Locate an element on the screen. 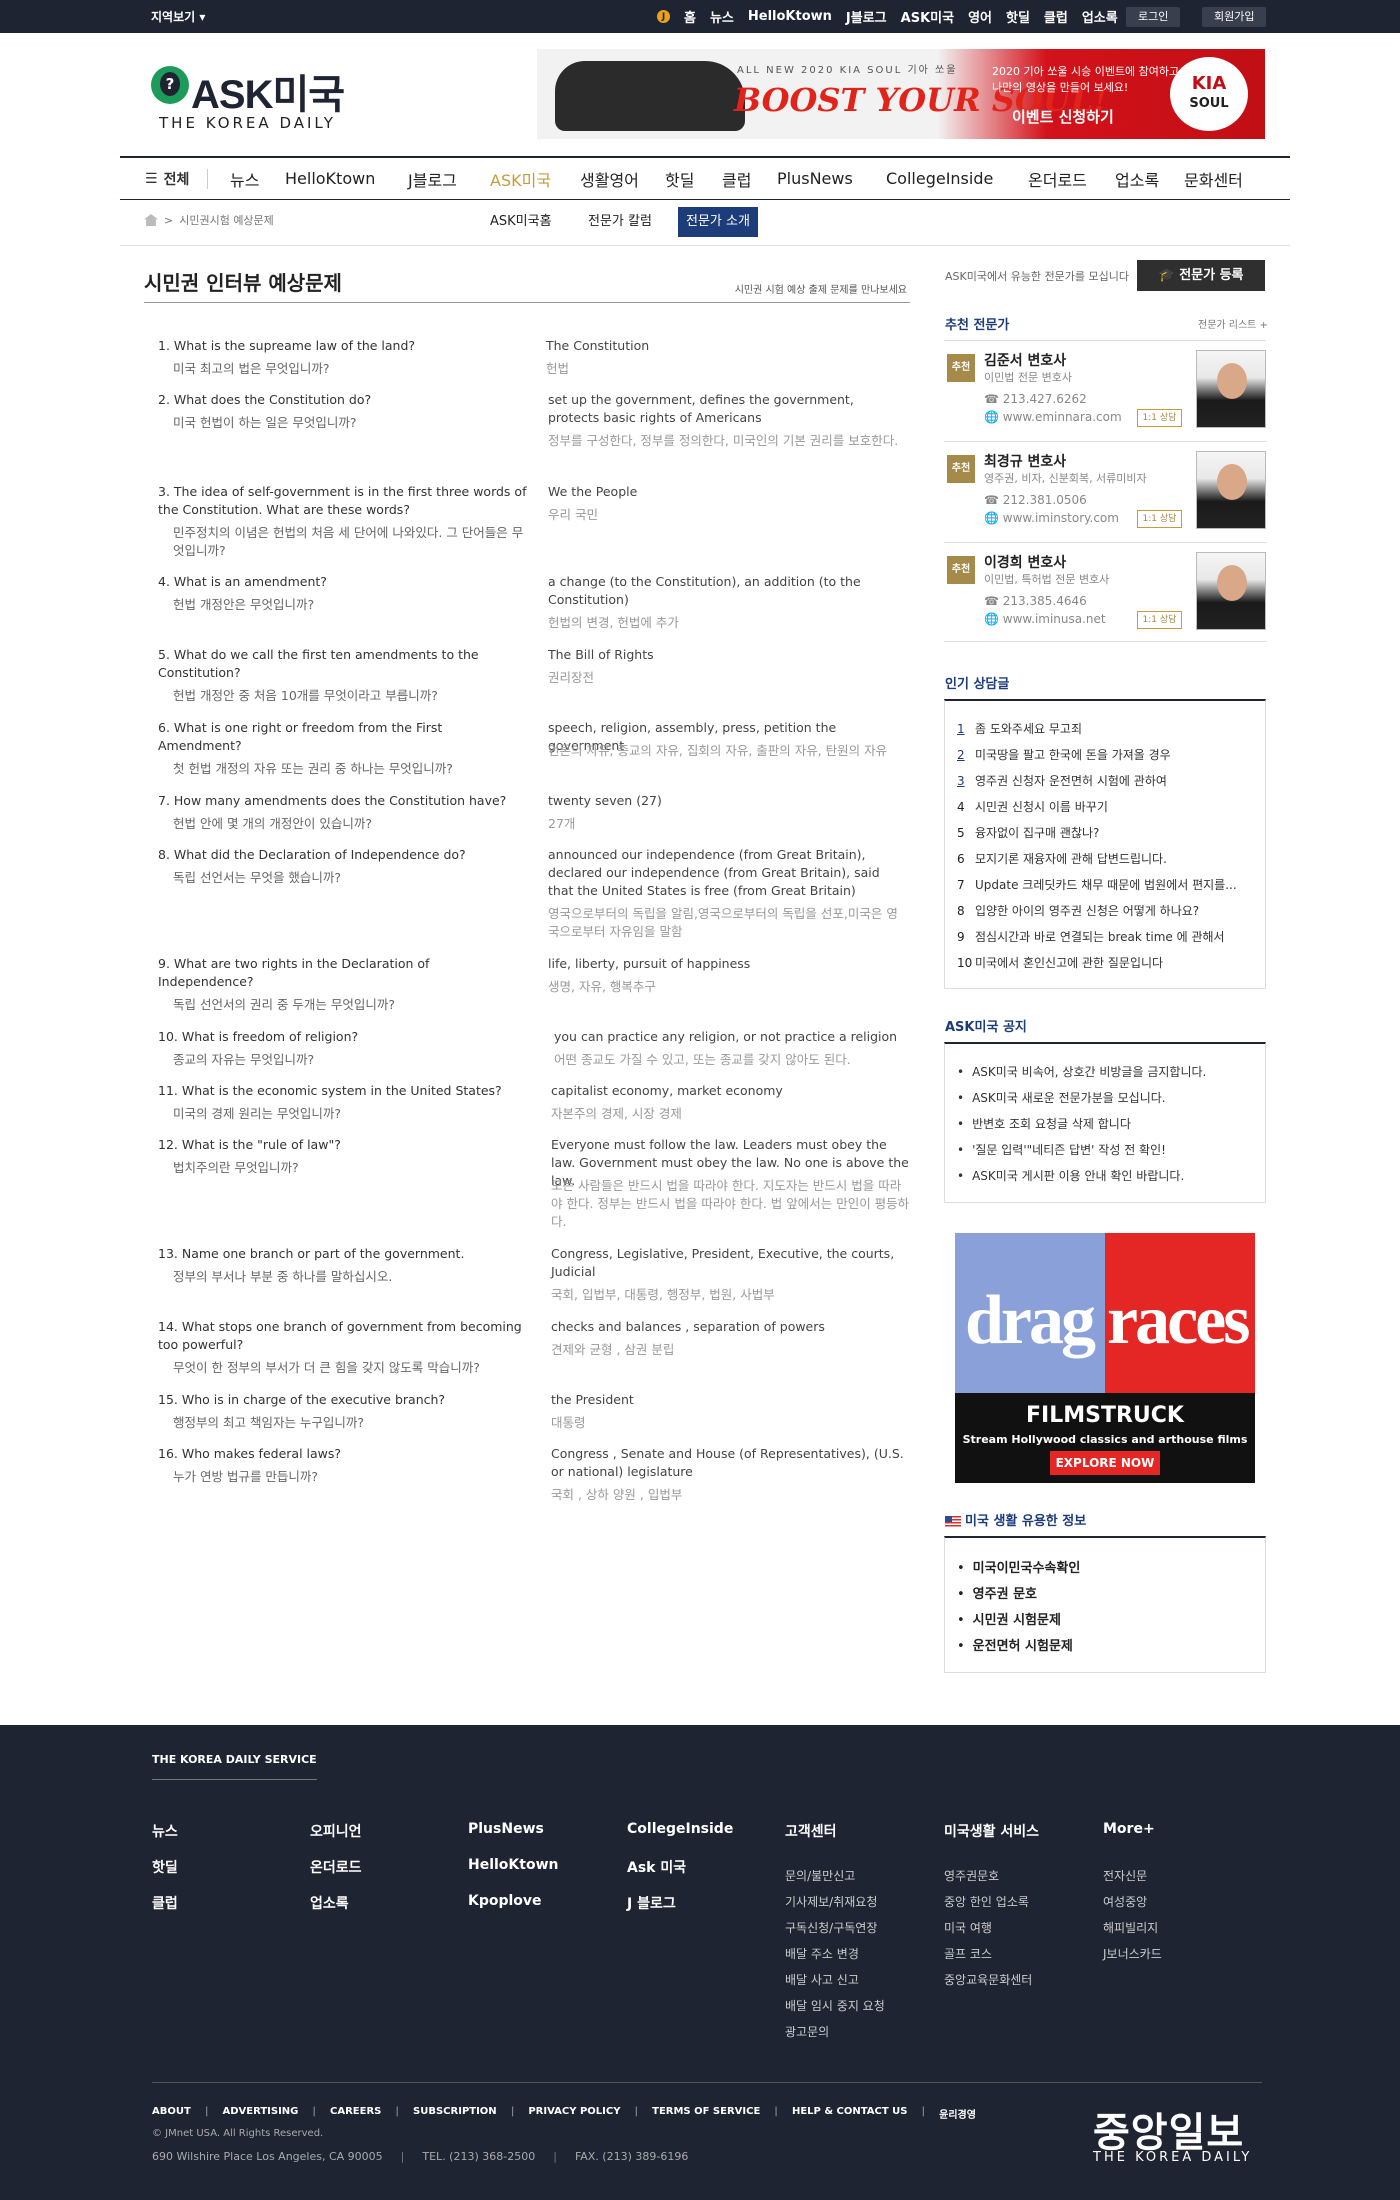 The height and width of the screenshot is (2200, 1400). notice-item: ASK미국 게시판 이용 안내 확인 바랍니다. is located at coordinates (1070, 1175).